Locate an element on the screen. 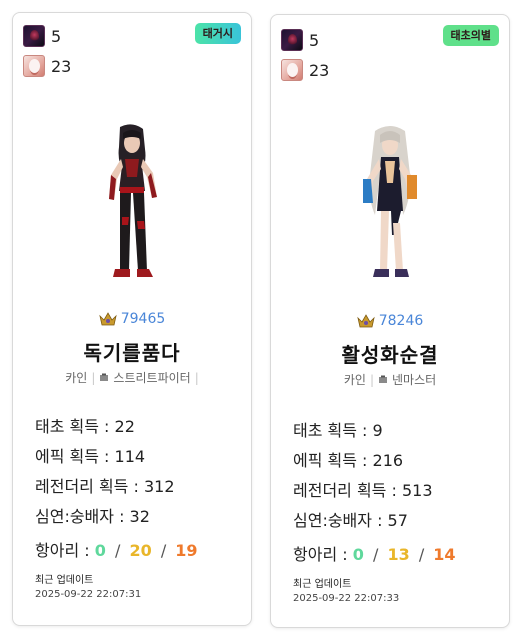 This screenshot has width=520, height=637. character-job: 카인 | 스트리트파이터 | is located at coordinates (132, 377).